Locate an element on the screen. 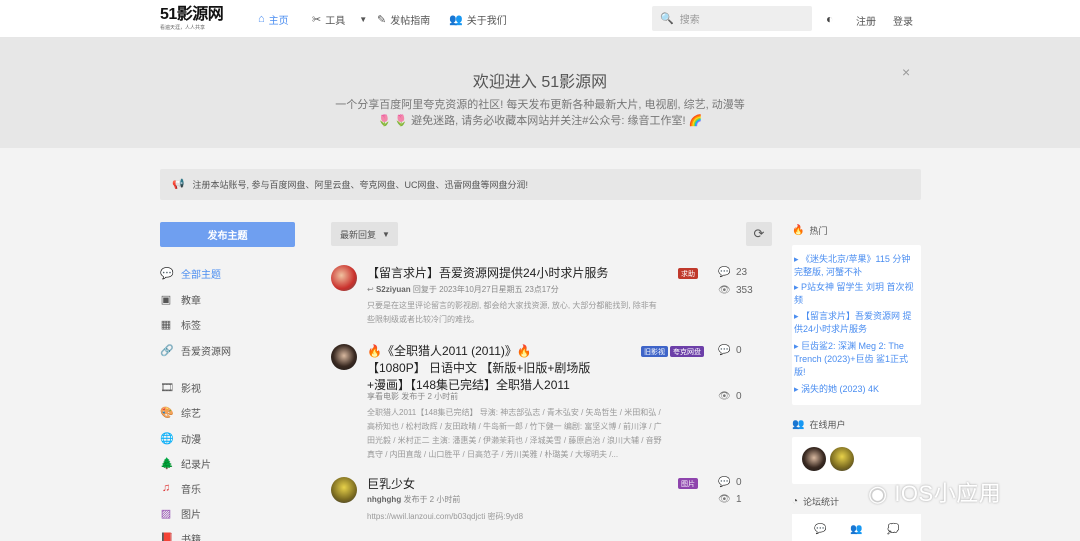 Image resolution: width=1080 pixels, height=541 pixels. tools-icon: ✂ is located at coordinates (317, 19).